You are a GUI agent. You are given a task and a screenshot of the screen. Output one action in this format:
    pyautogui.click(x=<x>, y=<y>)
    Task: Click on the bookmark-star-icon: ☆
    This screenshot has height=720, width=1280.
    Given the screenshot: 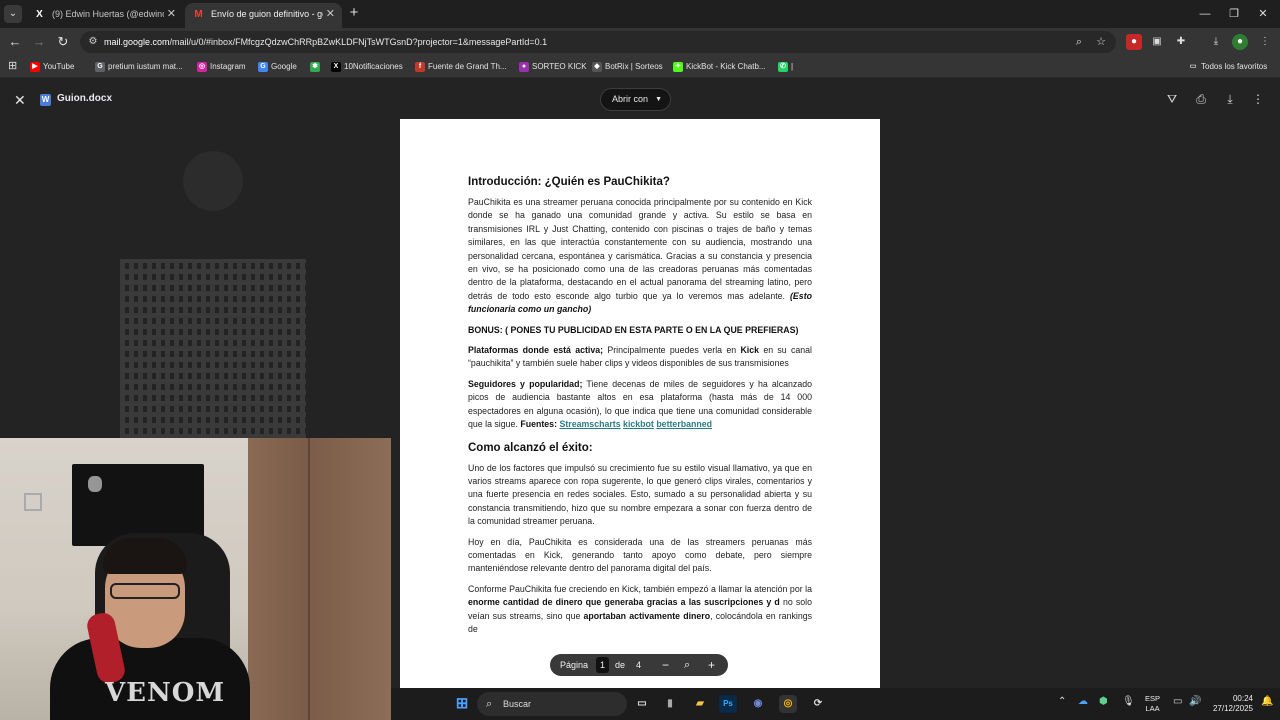 What is the action you would take?
    pyautogui.click(x=1101, y=42)
    